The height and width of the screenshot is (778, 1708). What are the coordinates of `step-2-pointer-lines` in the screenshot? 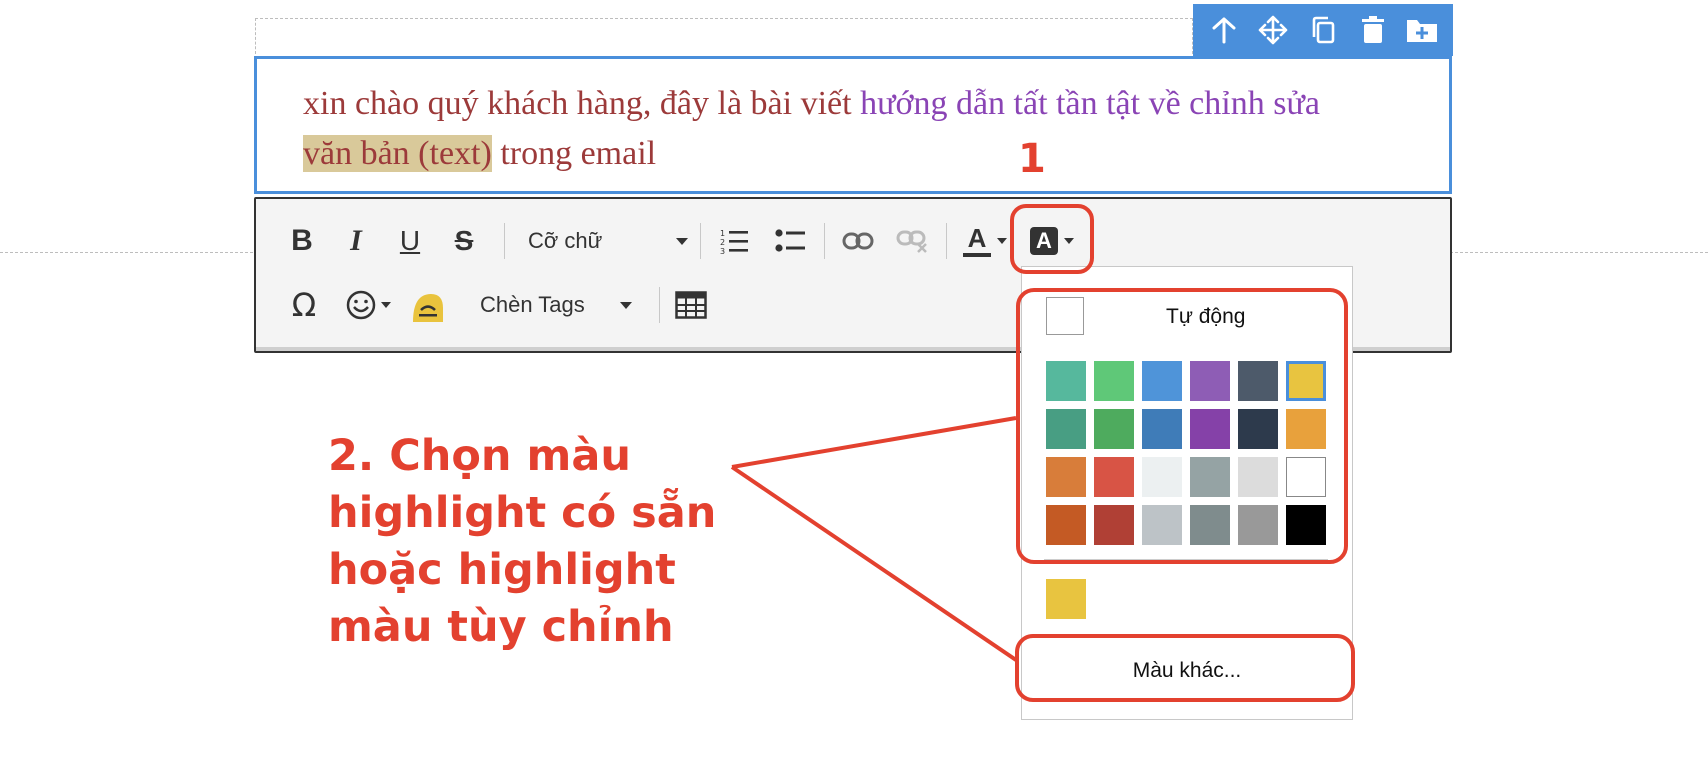 It's located at (874, 539).